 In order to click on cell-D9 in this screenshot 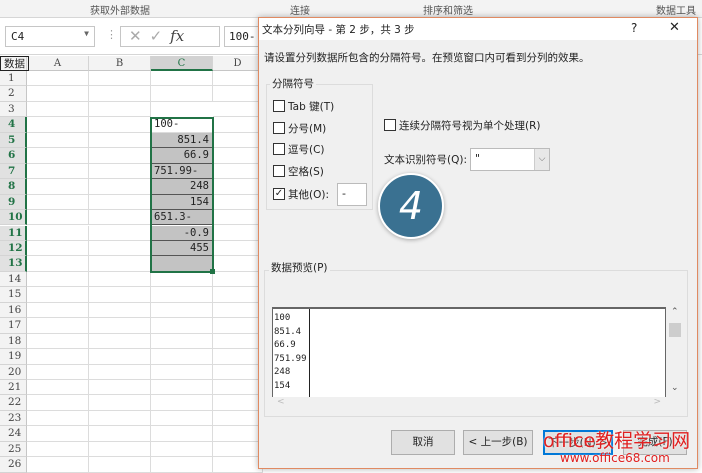, I will do `click(238, 202)`.